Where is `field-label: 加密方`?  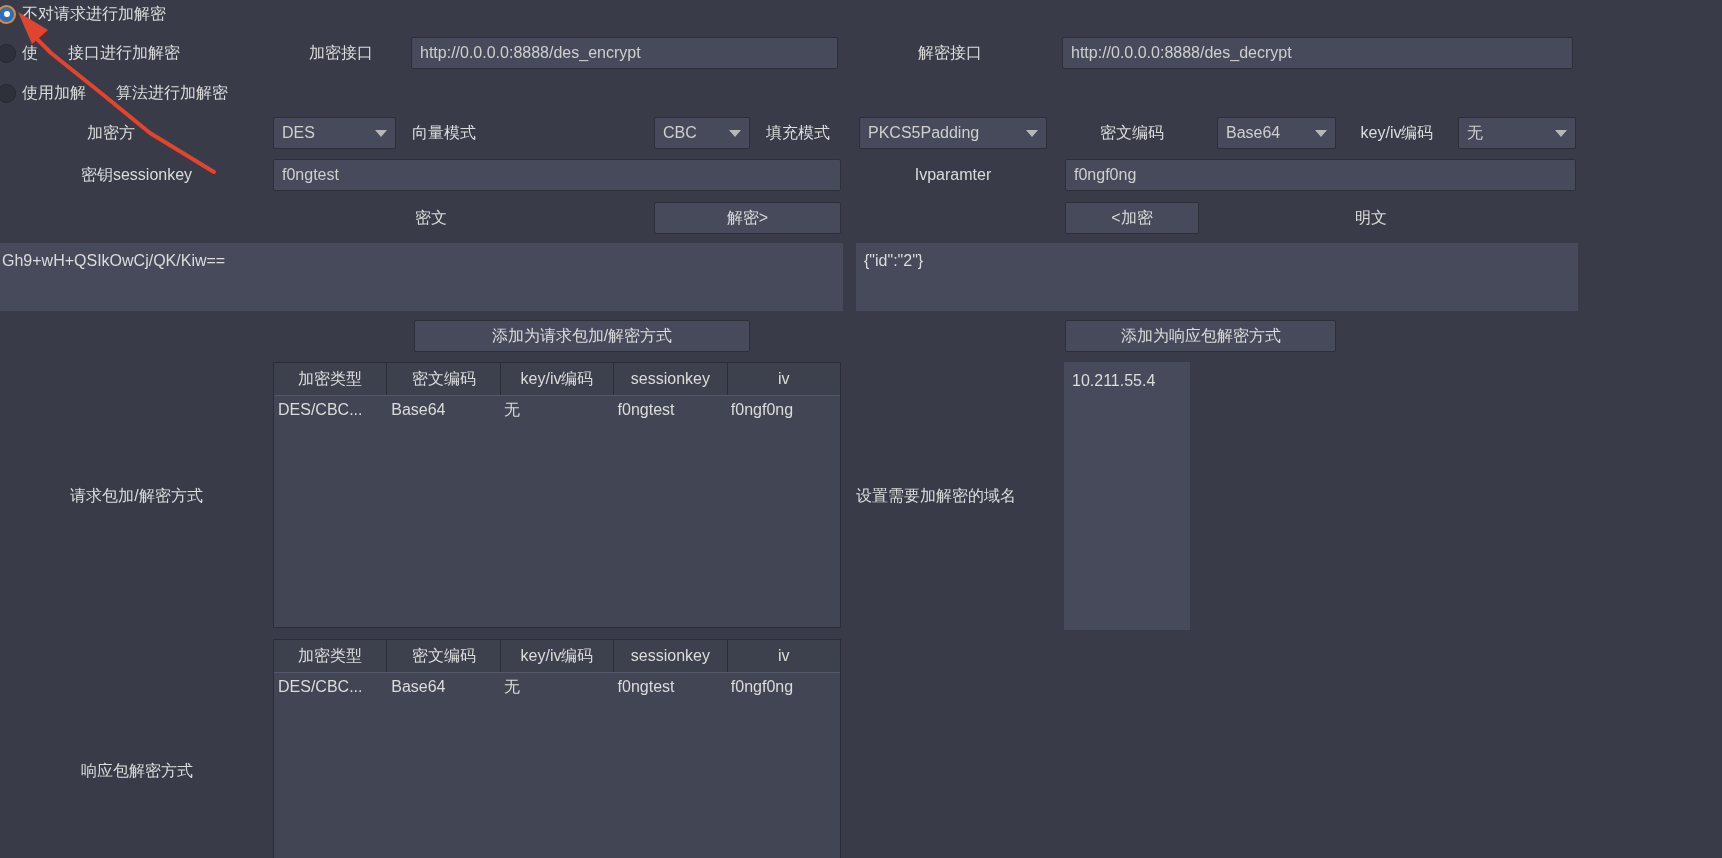
field-label: 加密方 is located at coordinates (111, 133).